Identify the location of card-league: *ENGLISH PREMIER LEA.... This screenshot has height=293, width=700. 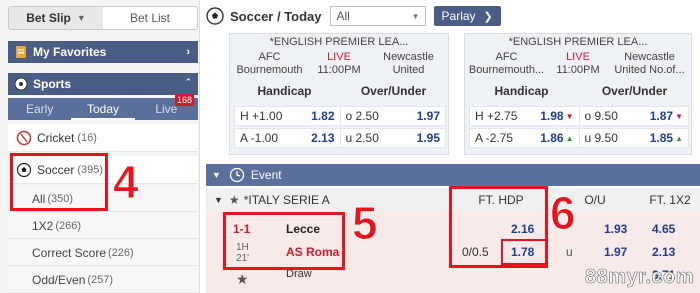
(578, 42).